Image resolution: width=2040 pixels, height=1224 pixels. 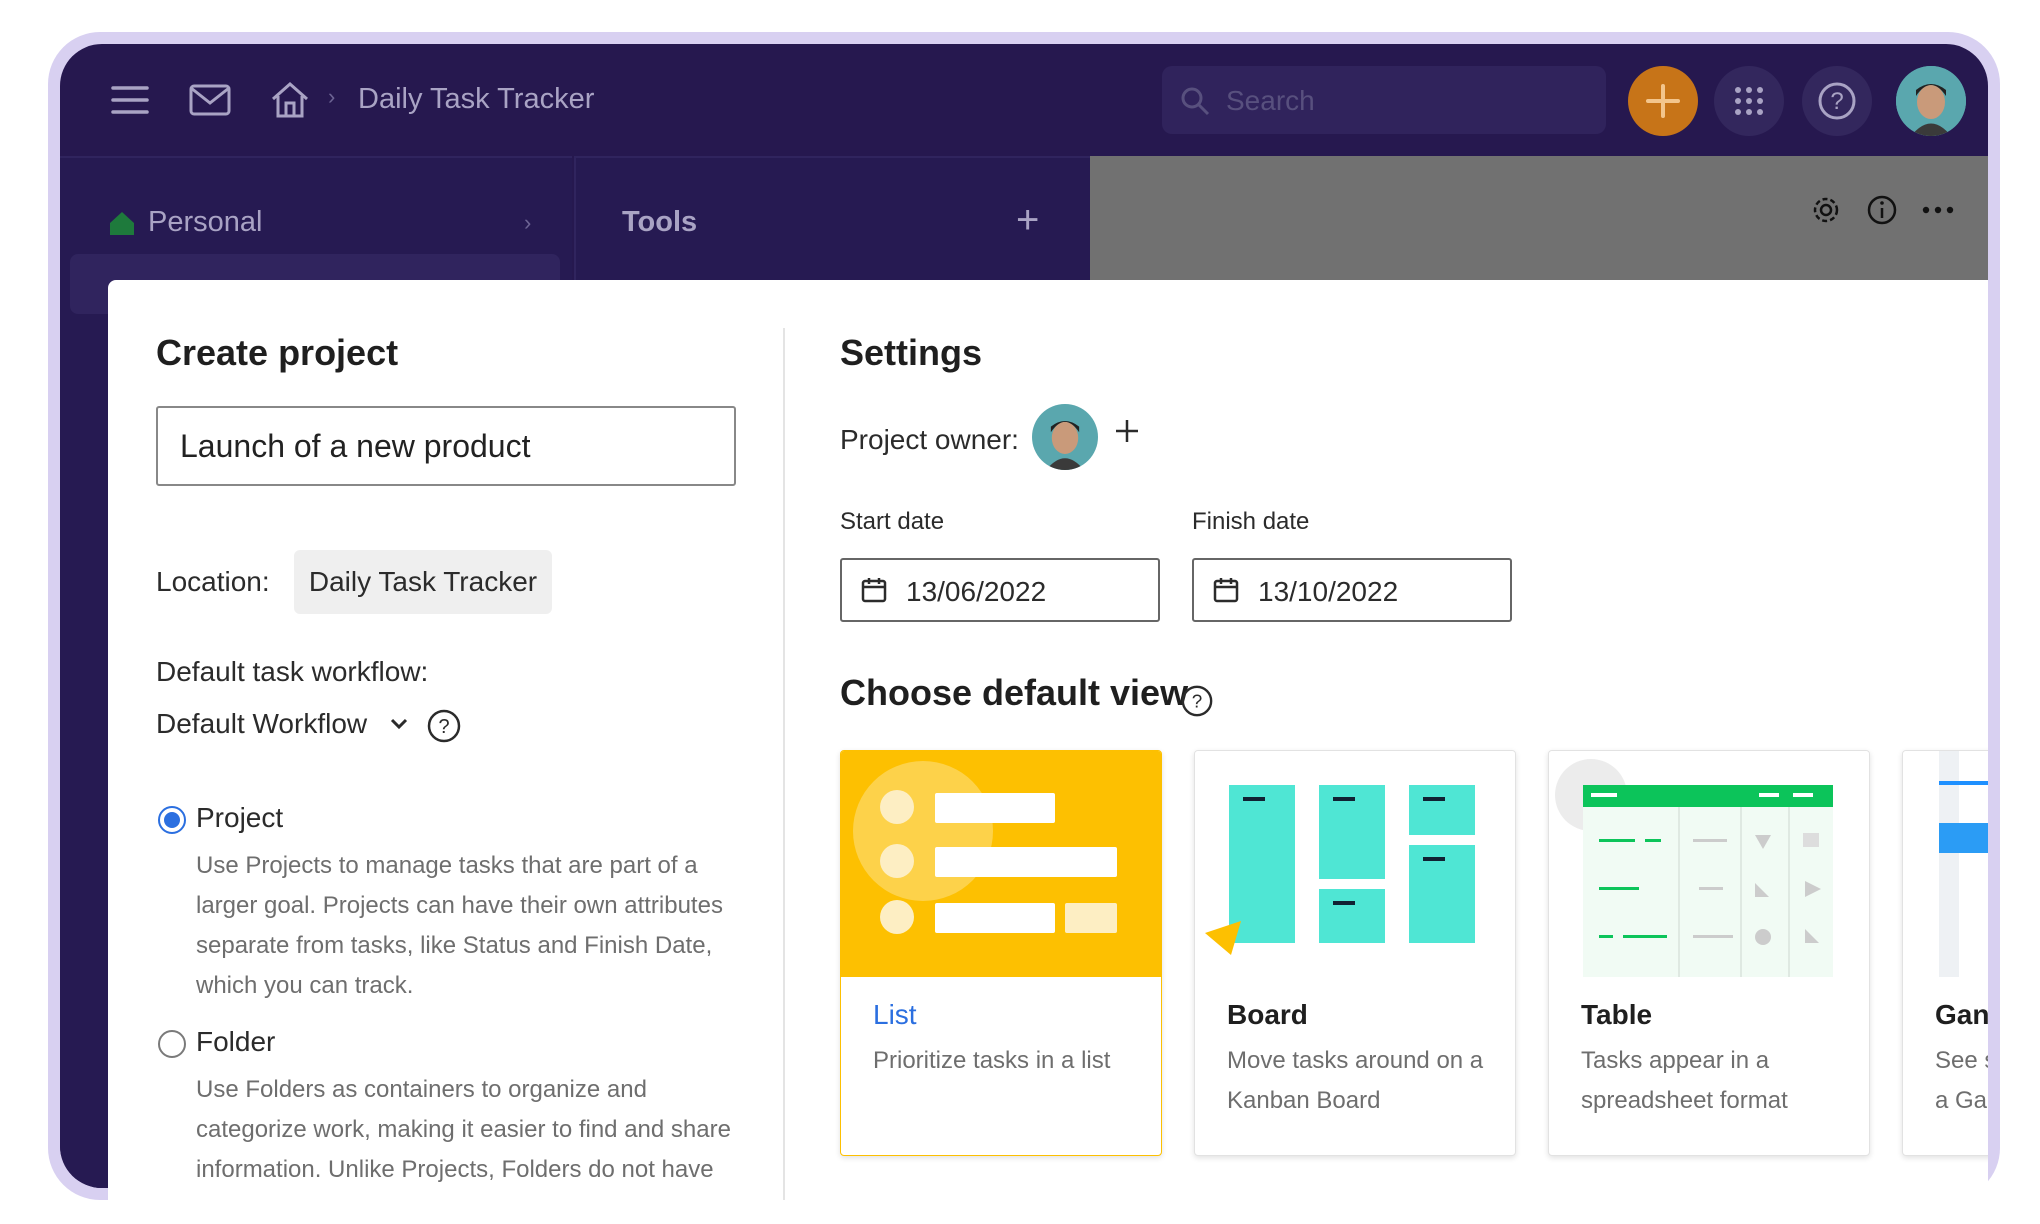 I want to click on search-icon, so click(x=1195, y=103).